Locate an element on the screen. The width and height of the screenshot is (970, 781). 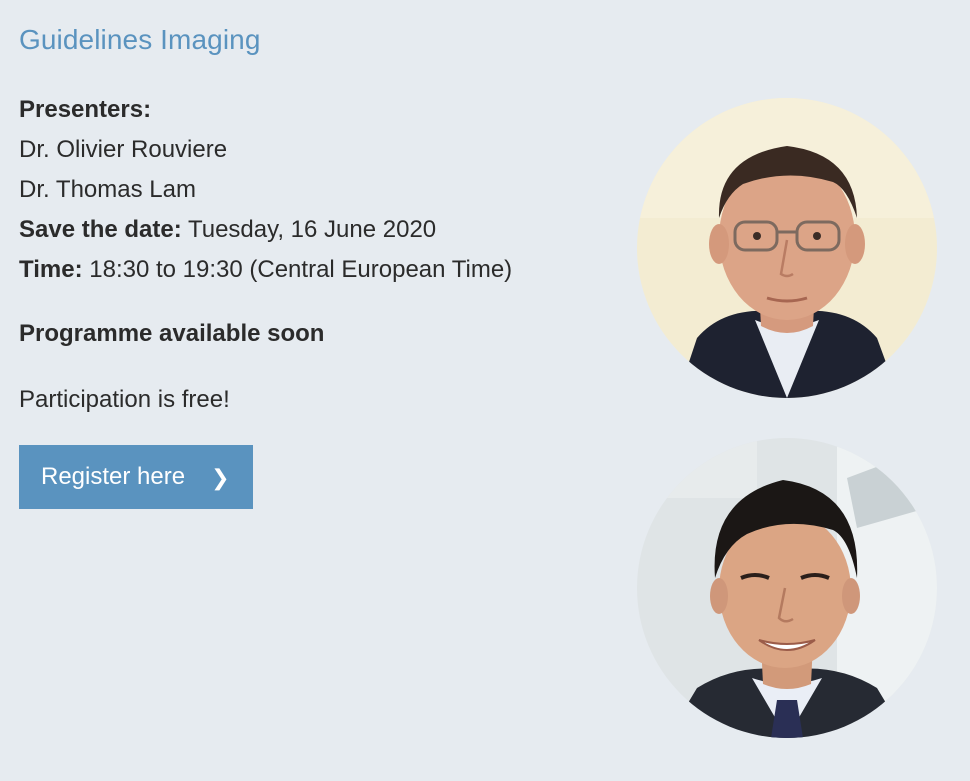
date-value: Tuesday, 16 June 2020 is located at coordinates (312, 229).